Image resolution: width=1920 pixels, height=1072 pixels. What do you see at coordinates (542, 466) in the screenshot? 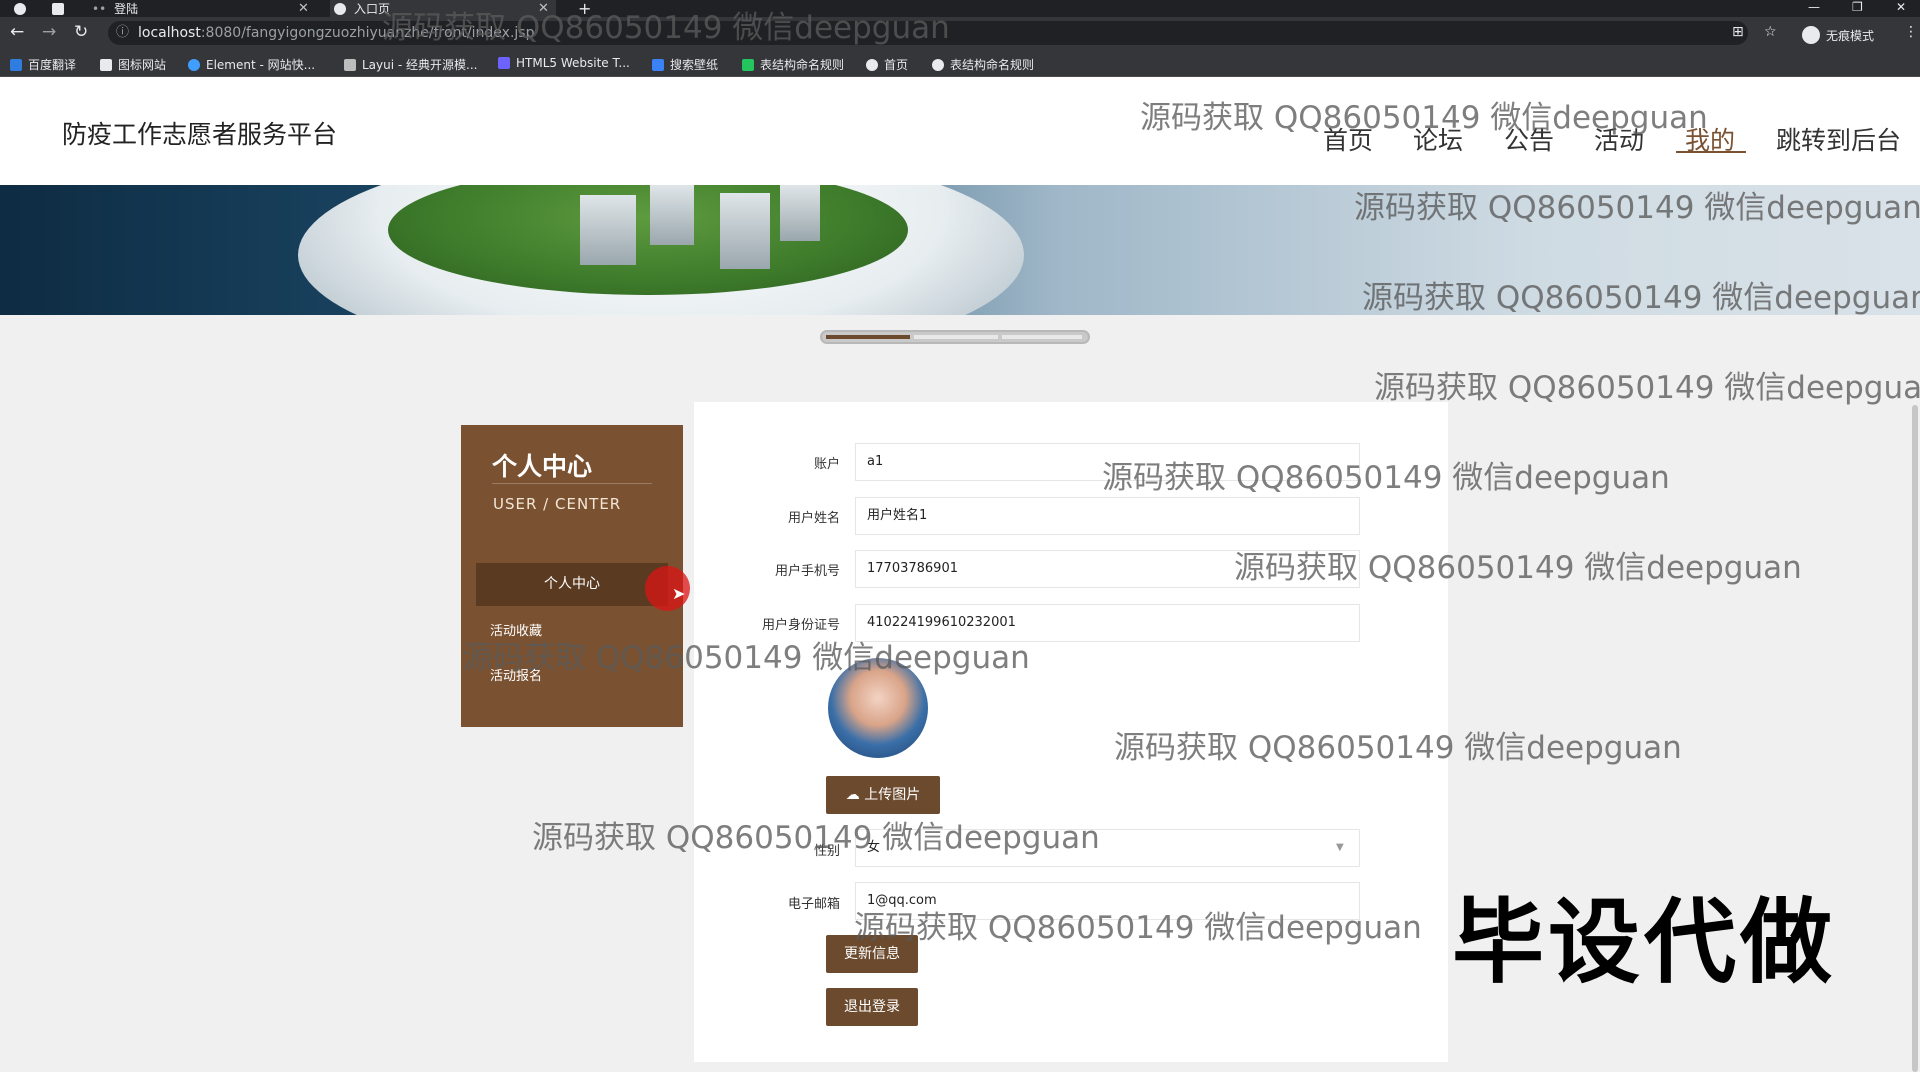
I see `sidebar-title: 个人中心` at bounding box center [542, 466].